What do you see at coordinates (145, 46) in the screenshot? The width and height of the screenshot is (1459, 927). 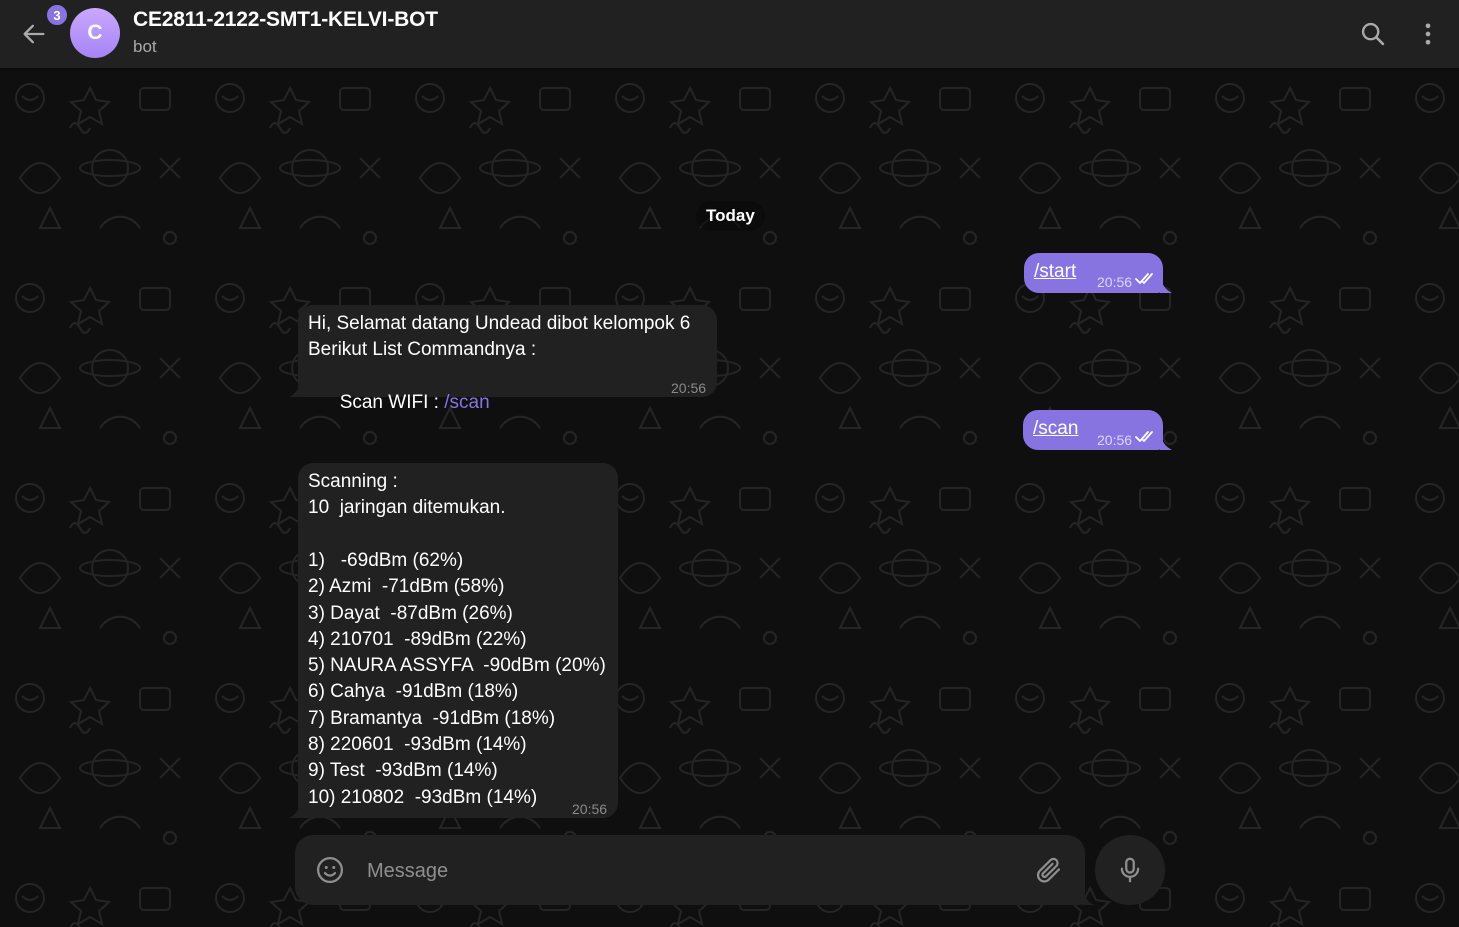 I see `chat-subtitle: bot` at bounding box center [145, 46].